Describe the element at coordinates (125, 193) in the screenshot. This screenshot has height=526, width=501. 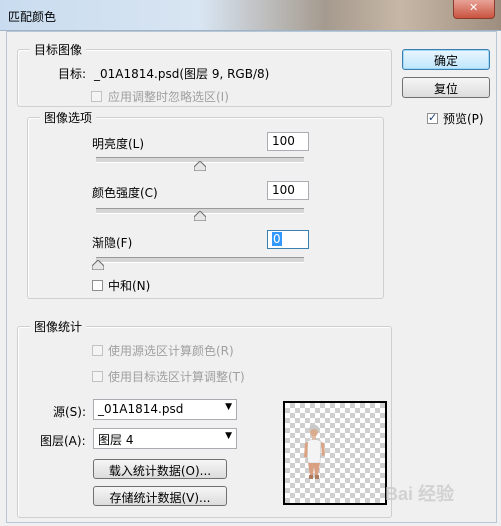
I see `color-intensity-label: 颜色强度(C)` at that location.